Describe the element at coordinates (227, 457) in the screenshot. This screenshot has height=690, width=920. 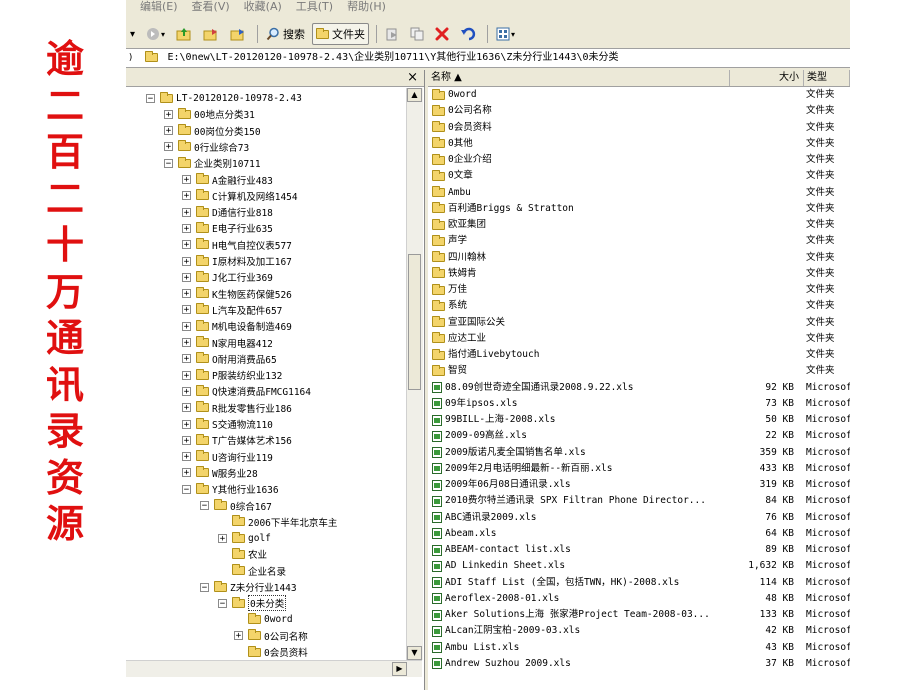
I see `tree-item: + U咨询行业119` at that location.